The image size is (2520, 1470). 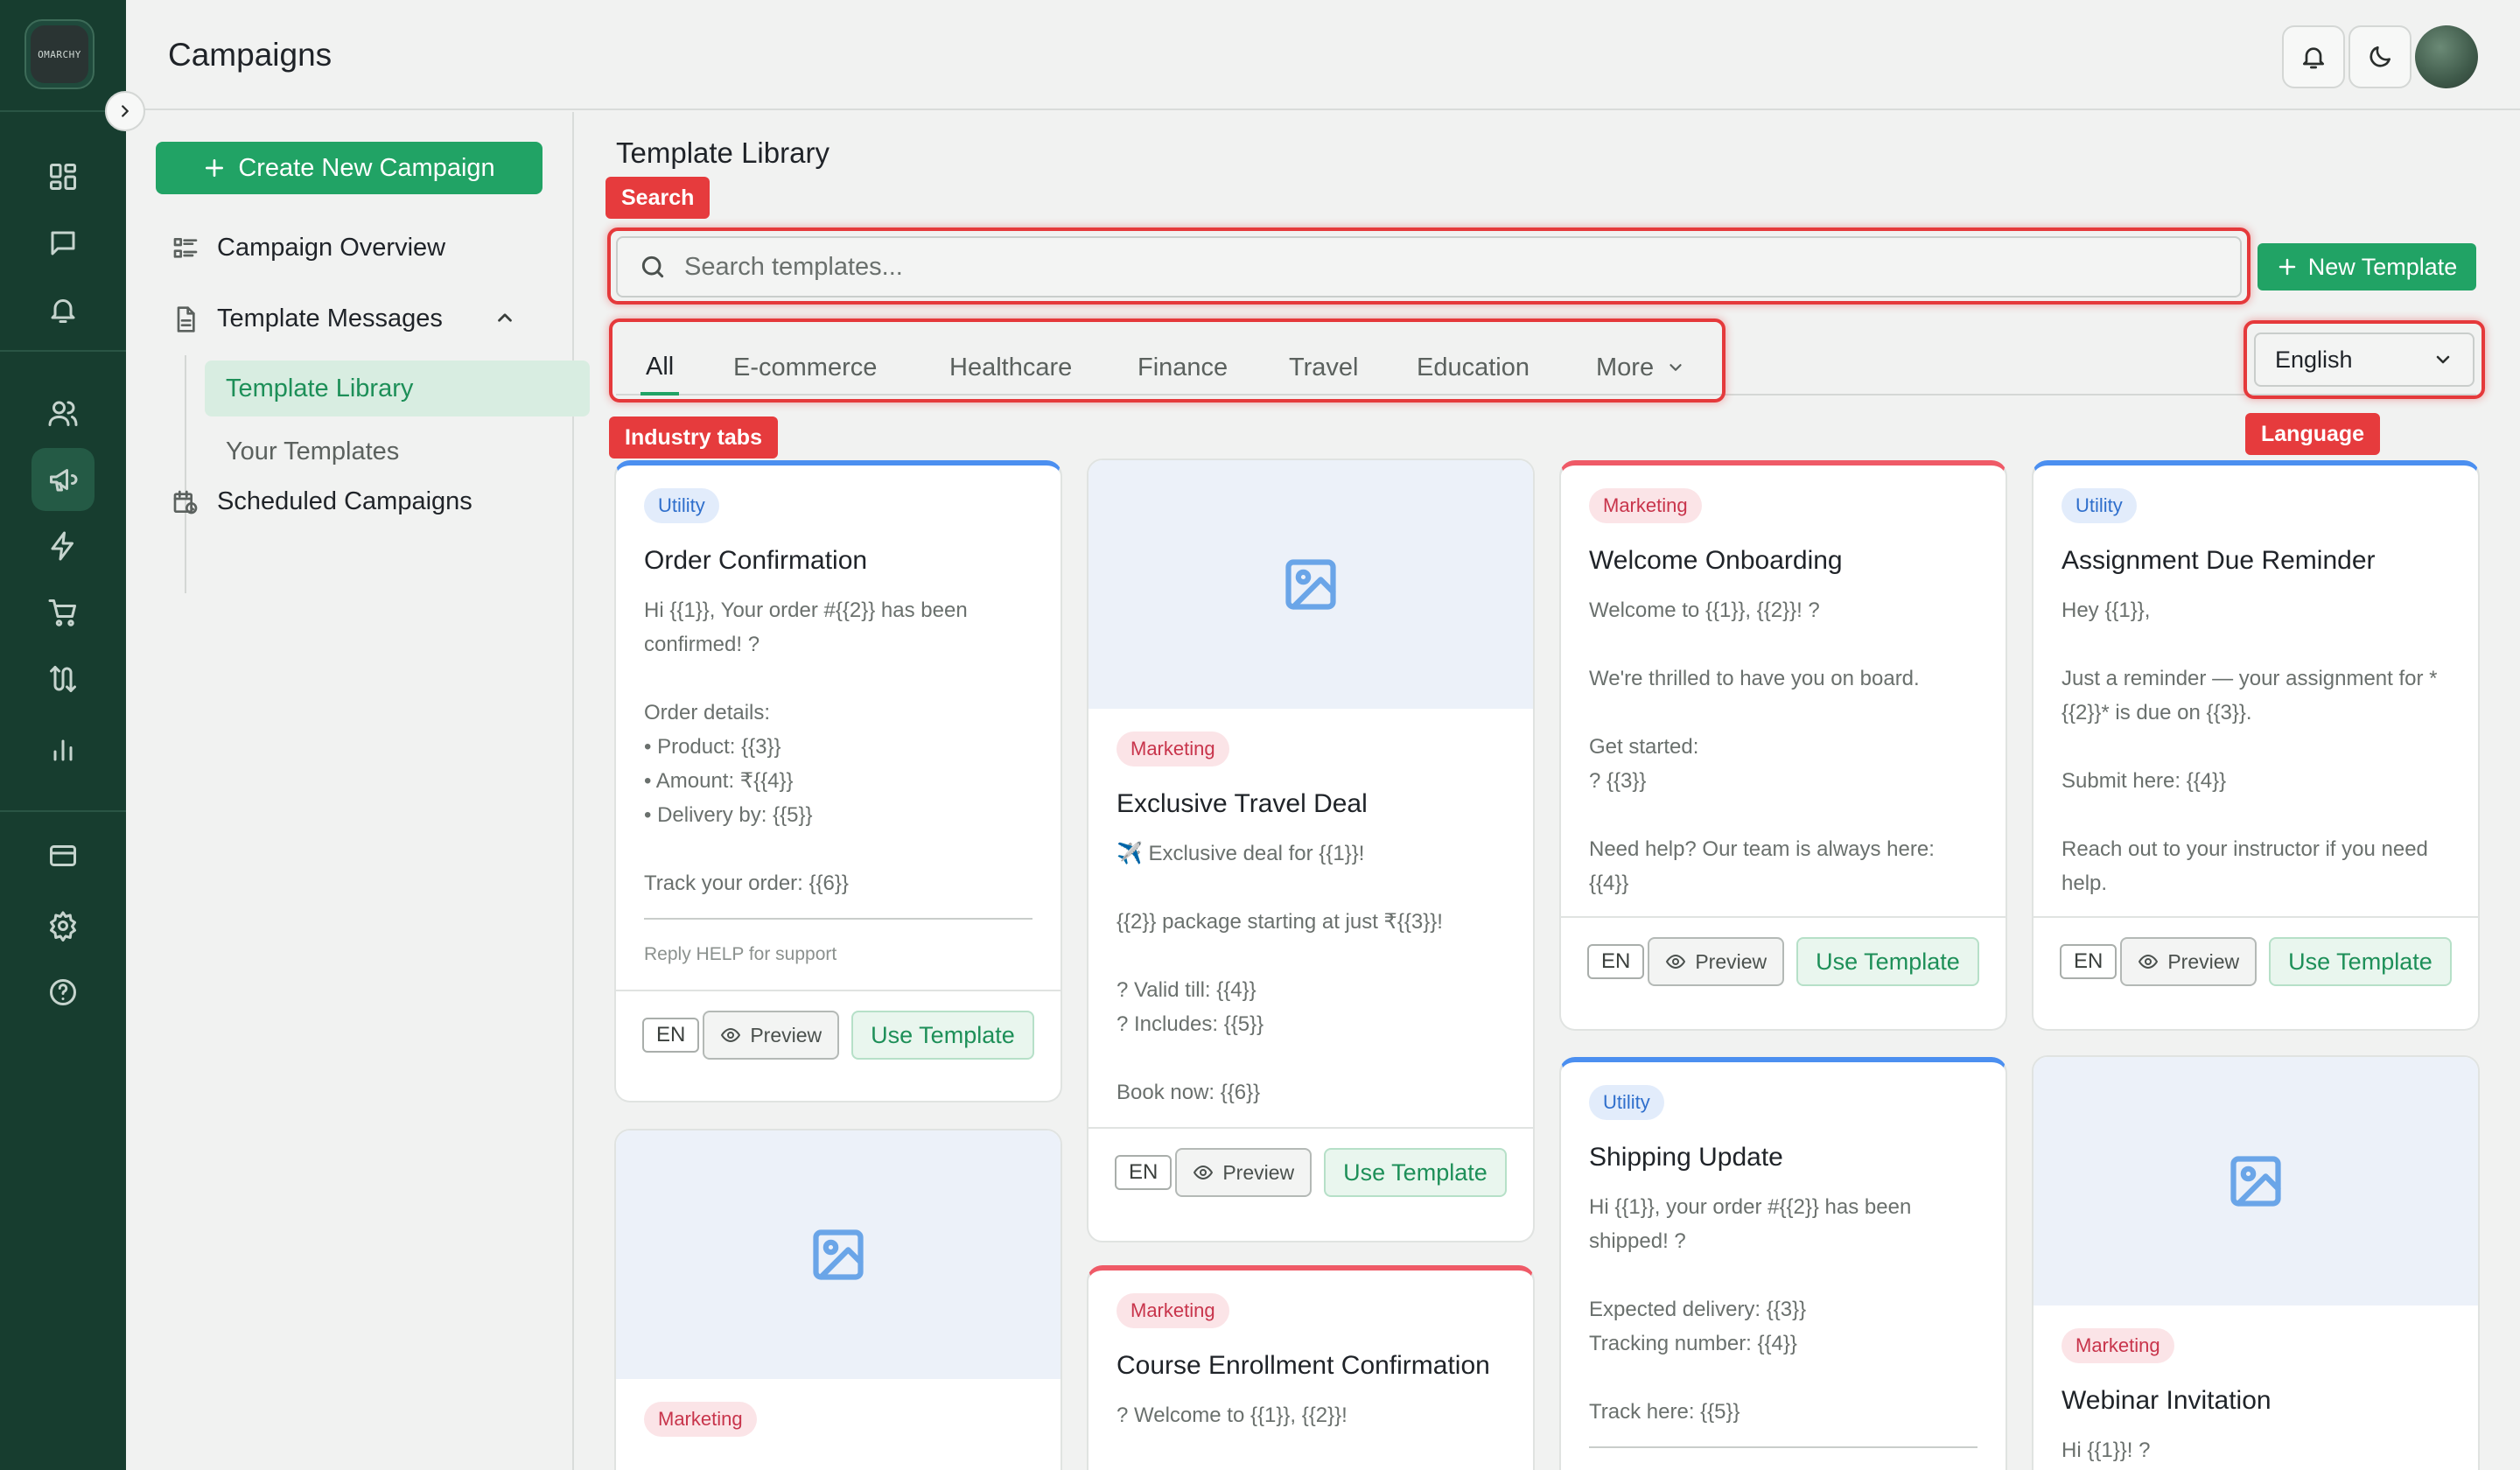 What do you see at coordinates (330, 318) in the screenshot?
I see `sidebar-item-label: Template Messages` at bounding box center [330, 318].